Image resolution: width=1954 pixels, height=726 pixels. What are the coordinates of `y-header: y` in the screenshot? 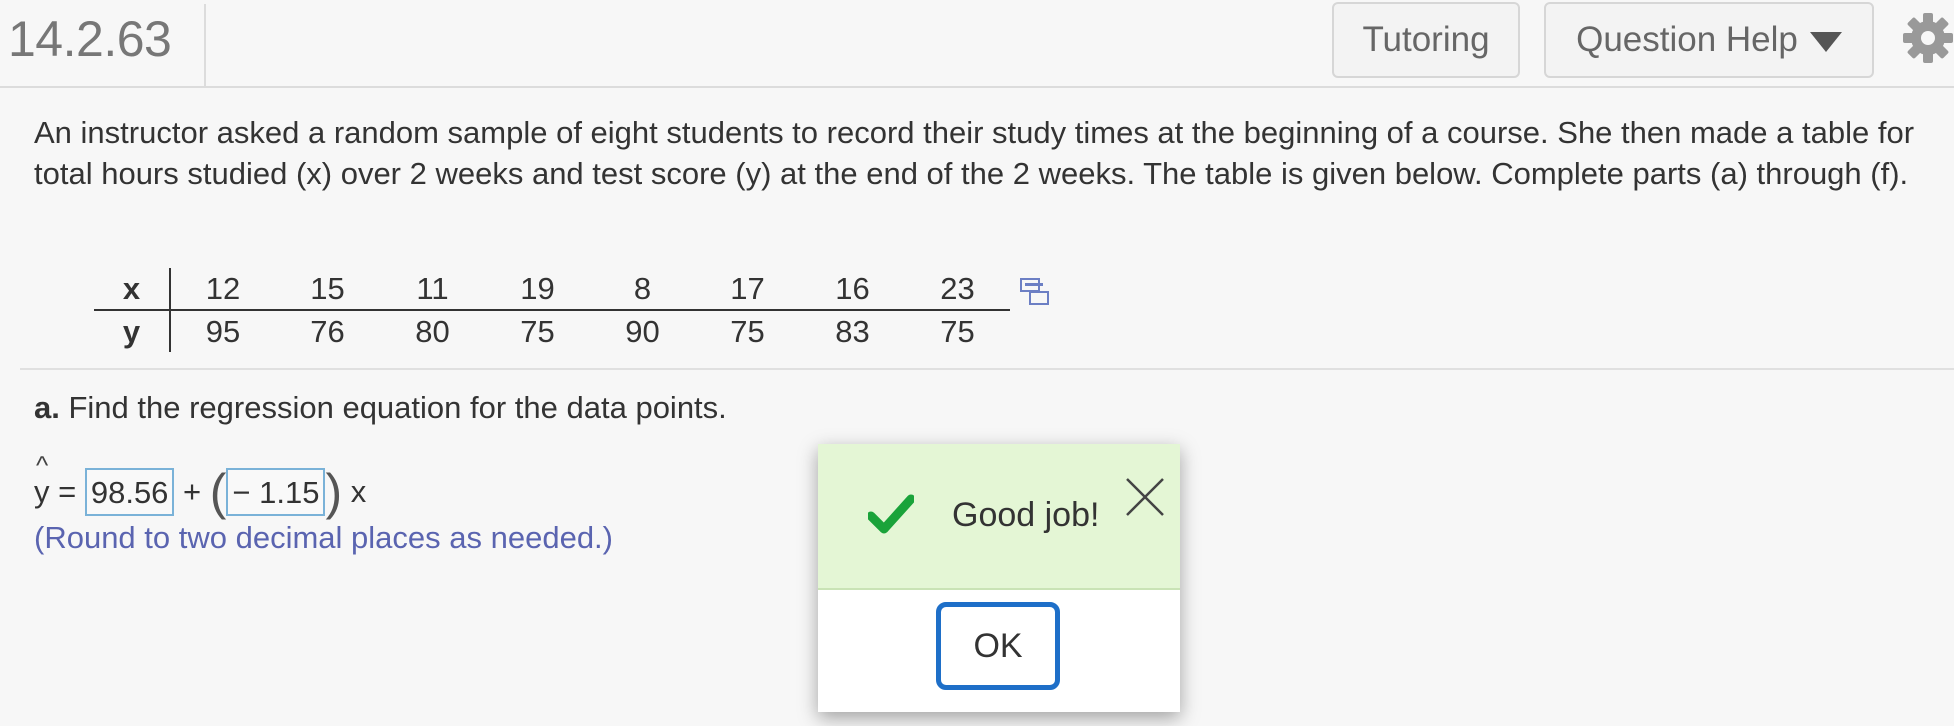 It's located at (132, 331).